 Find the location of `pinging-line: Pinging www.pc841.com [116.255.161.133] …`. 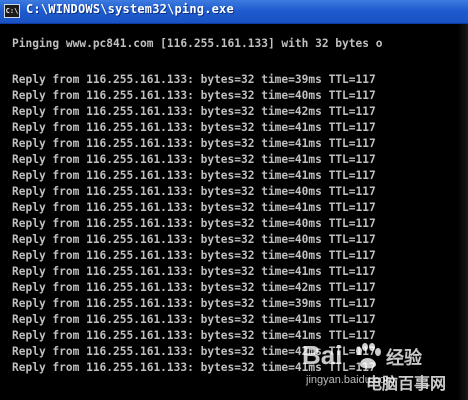

pinging-line: Pinging www.pc841.com [116.255.161.133] … is located at coordinates (197, 43).